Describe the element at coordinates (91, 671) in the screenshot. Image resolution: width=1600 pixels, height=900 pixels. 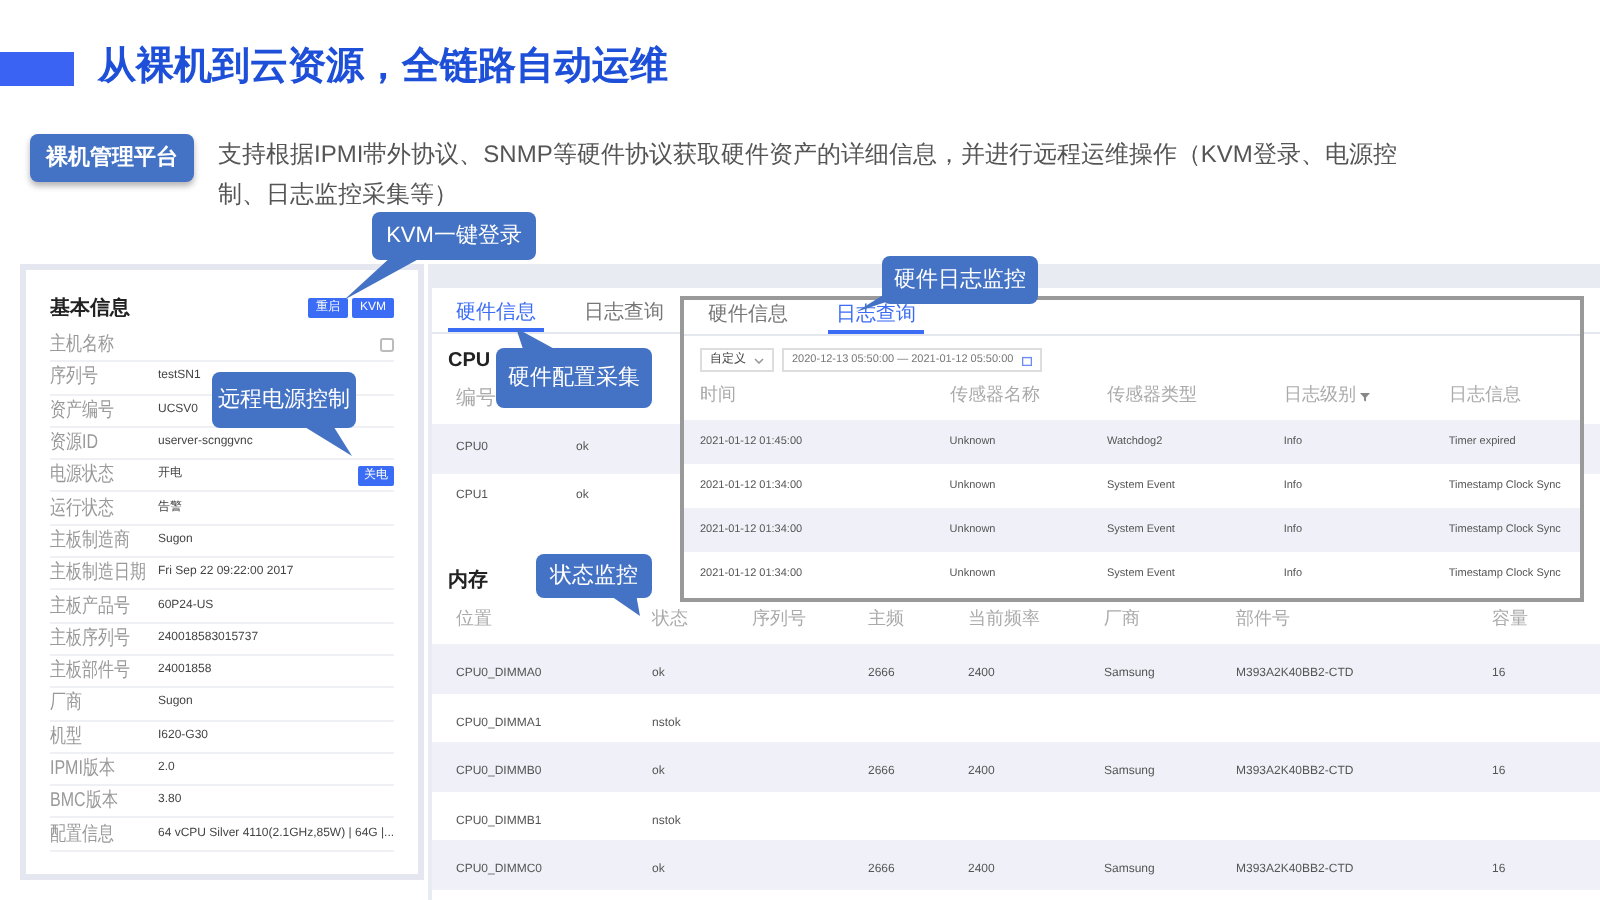
I see `field-label: 主板部件号` at that location.